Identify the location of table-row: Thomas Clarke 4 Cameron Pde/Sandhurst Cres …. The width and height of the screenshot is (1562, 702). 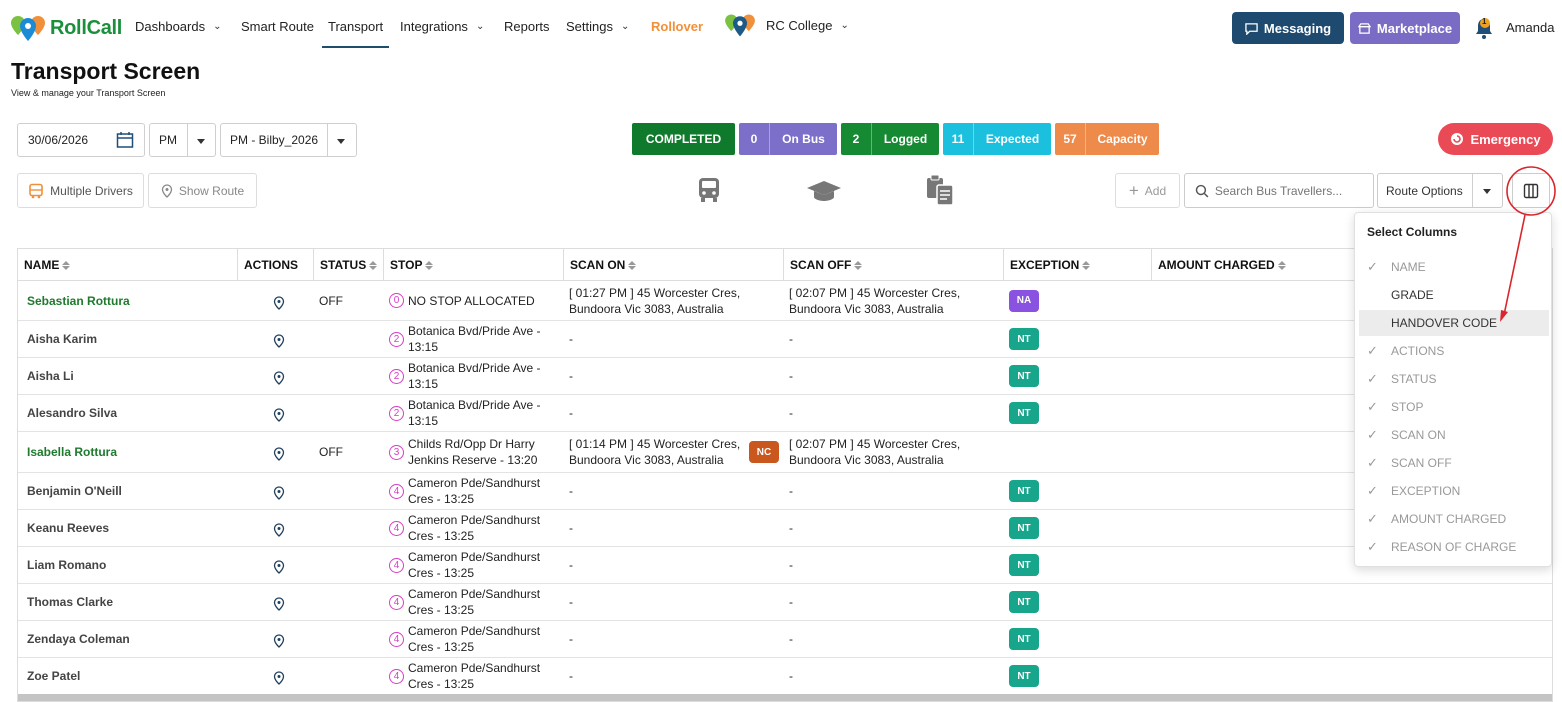
(785, 602).